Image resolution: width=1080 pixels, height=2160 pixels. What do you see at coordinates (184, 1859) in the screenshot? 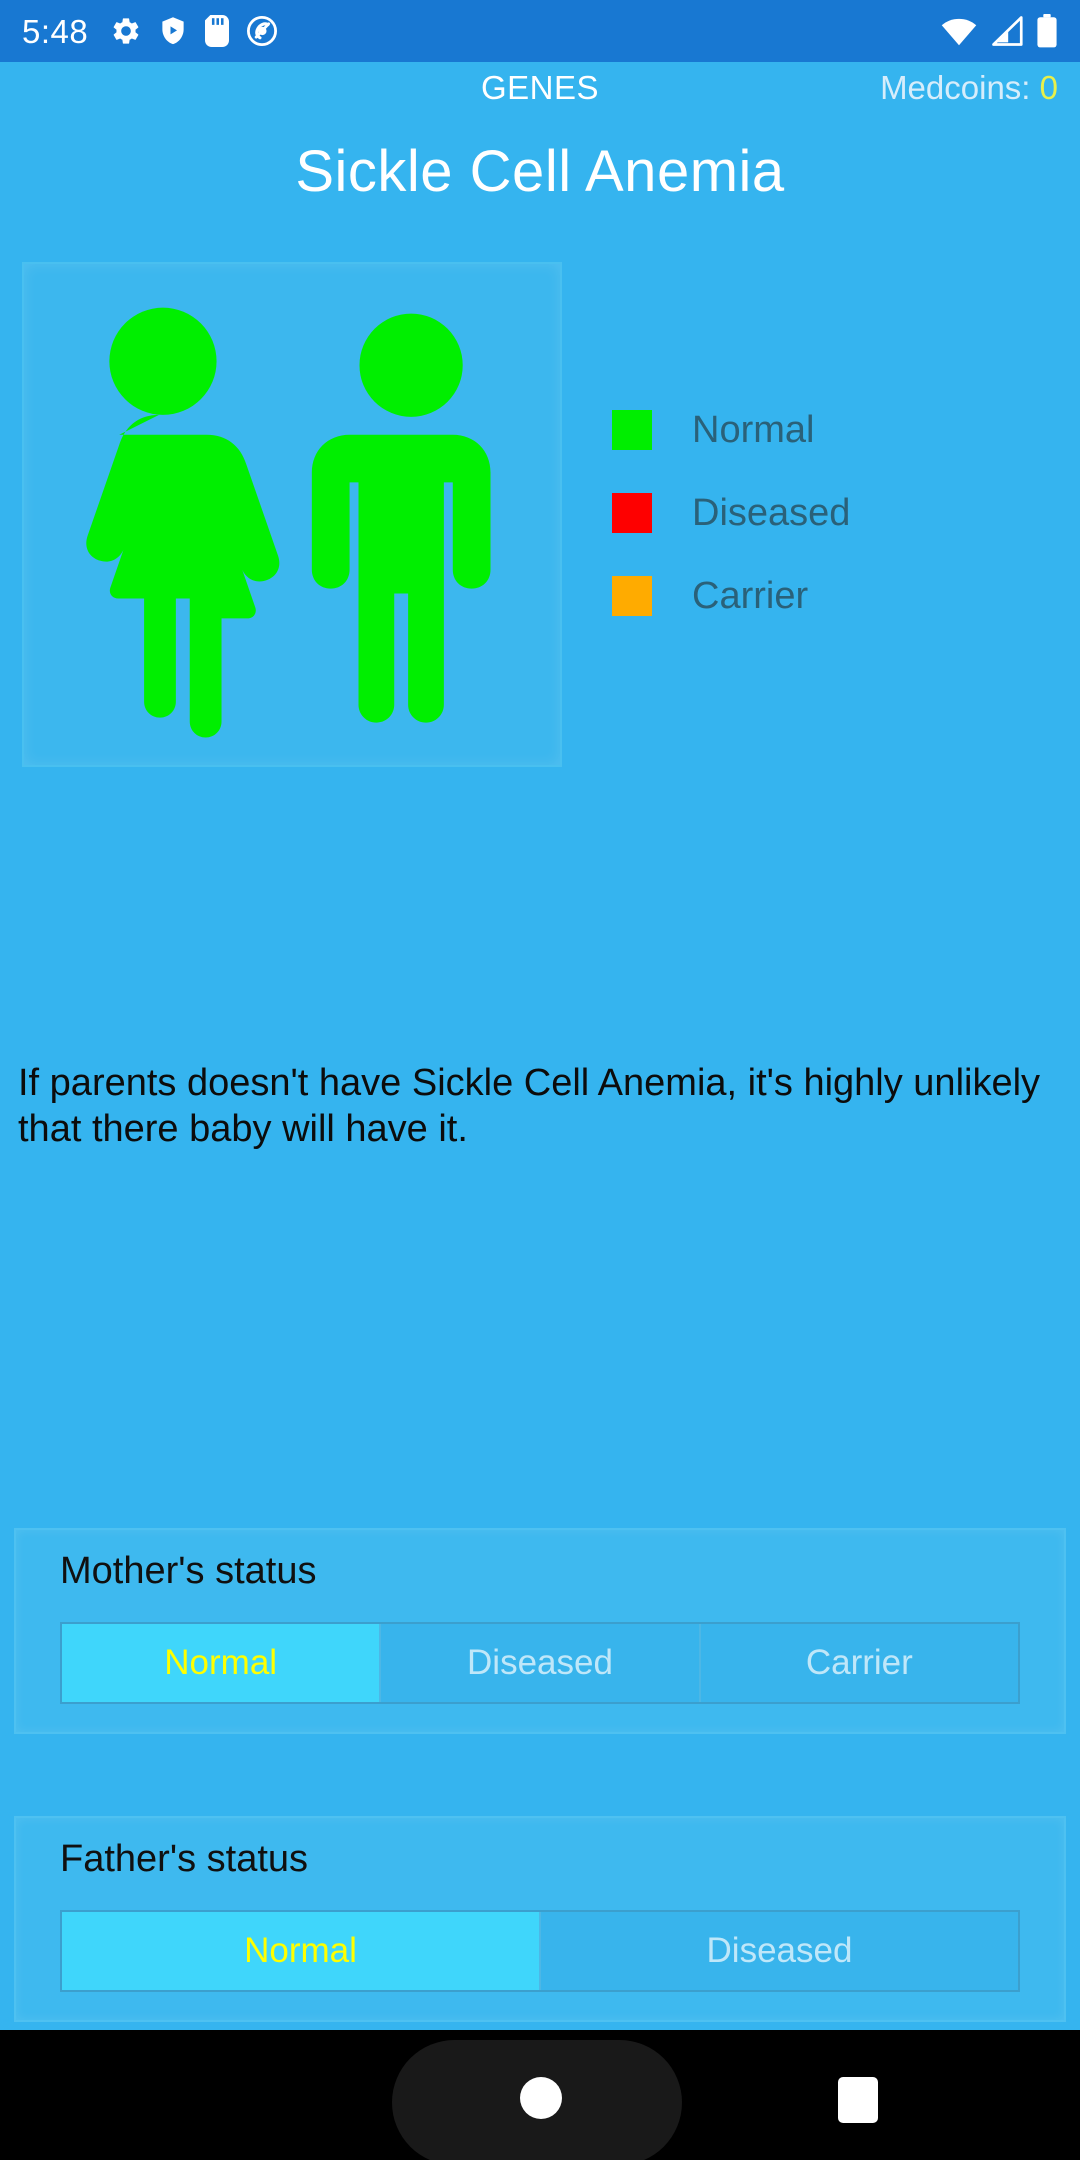
I see `father-status-label: Father's status` at bounding box center [184, 1859].